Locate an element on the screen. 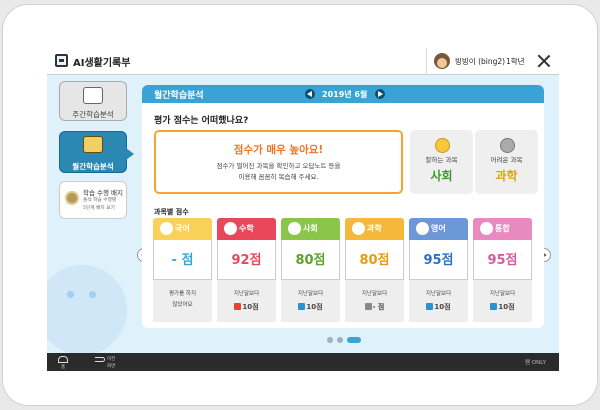 The image size is (600, 410). compare-label: 평가를 하지 is located at coordinates (182, 294).